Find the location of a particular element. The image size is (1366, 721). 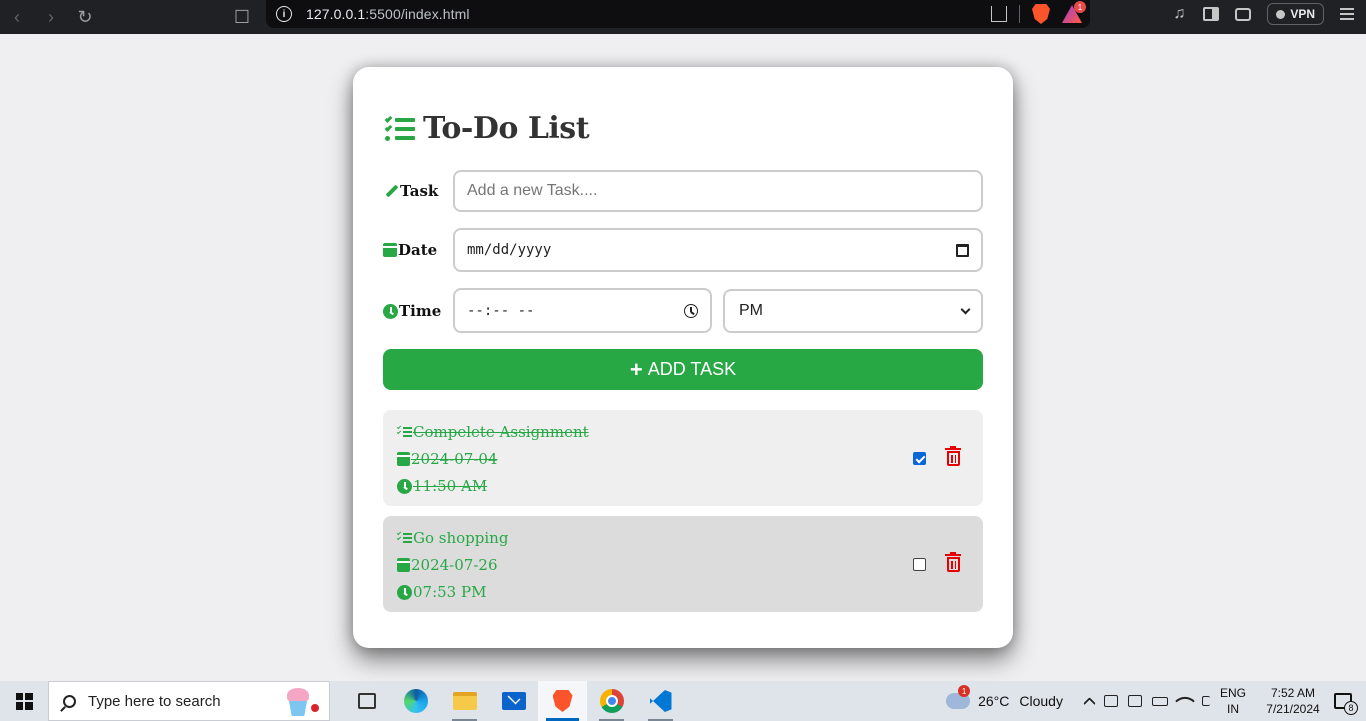

device-icon is located at coordinates (1134, 701).